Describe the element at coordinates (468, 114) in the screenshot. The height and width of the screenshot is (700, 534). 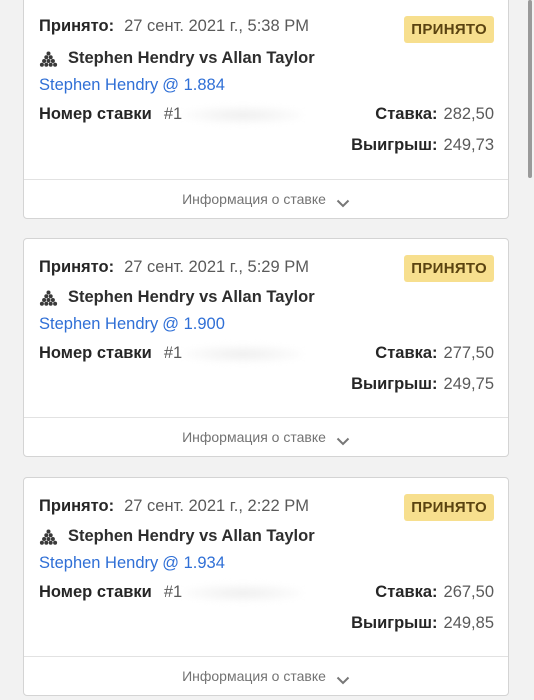
I see `stake-value: 282,50` at that location.